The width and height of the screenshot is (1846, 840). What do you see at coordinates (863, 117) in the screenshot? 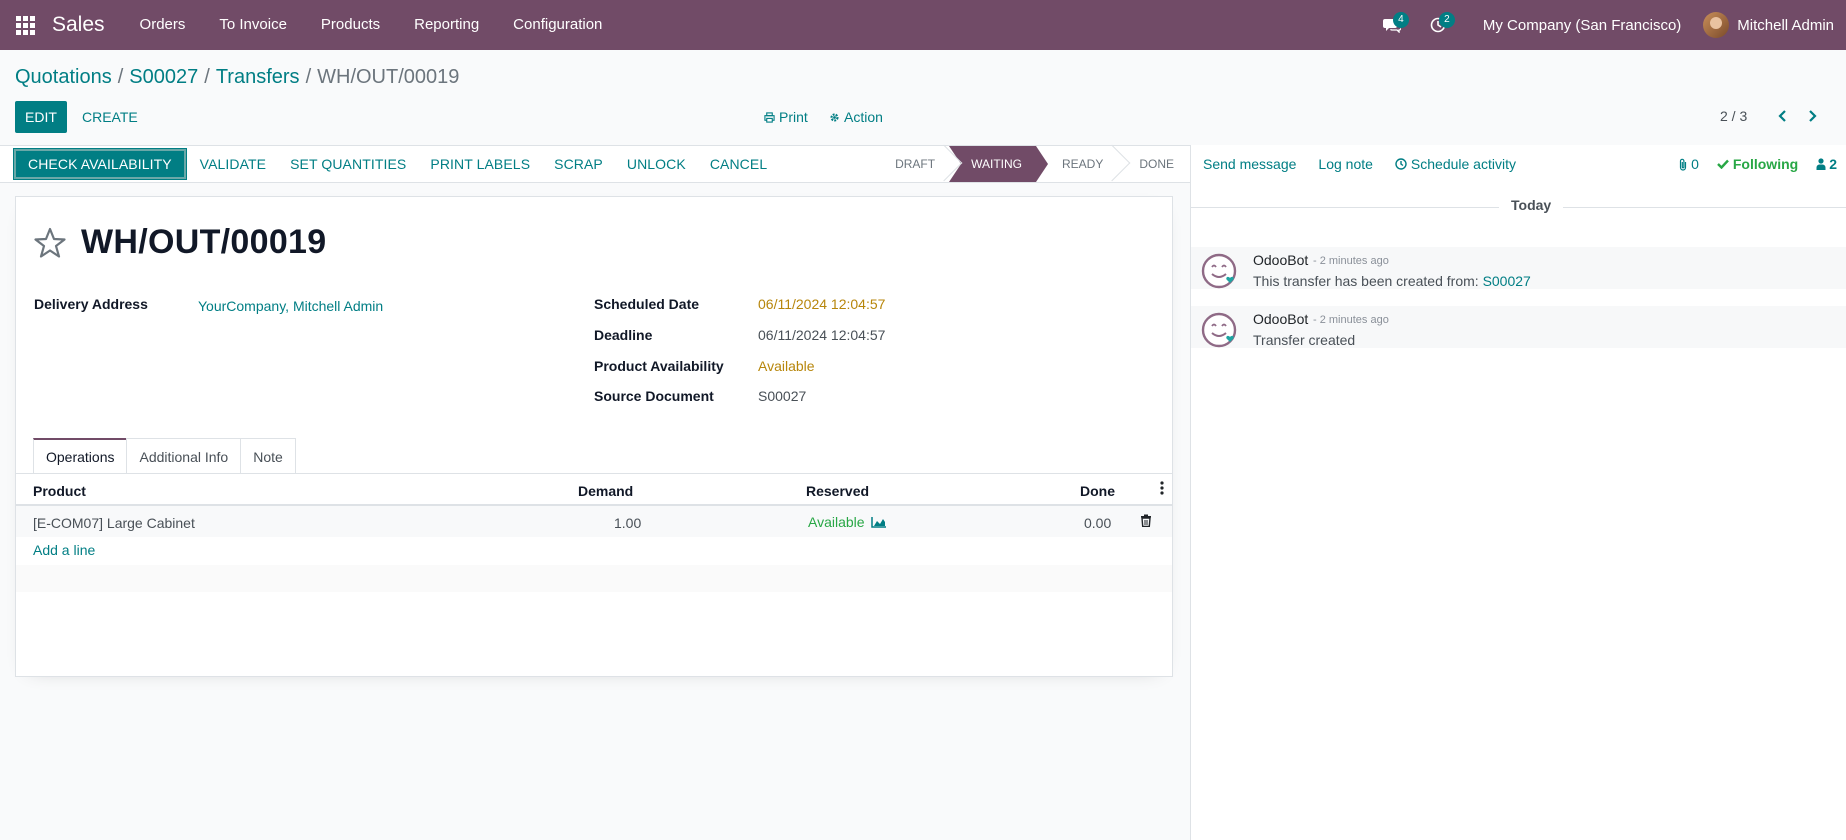
I see `action-label: Action` at bounding box center [863, 117].